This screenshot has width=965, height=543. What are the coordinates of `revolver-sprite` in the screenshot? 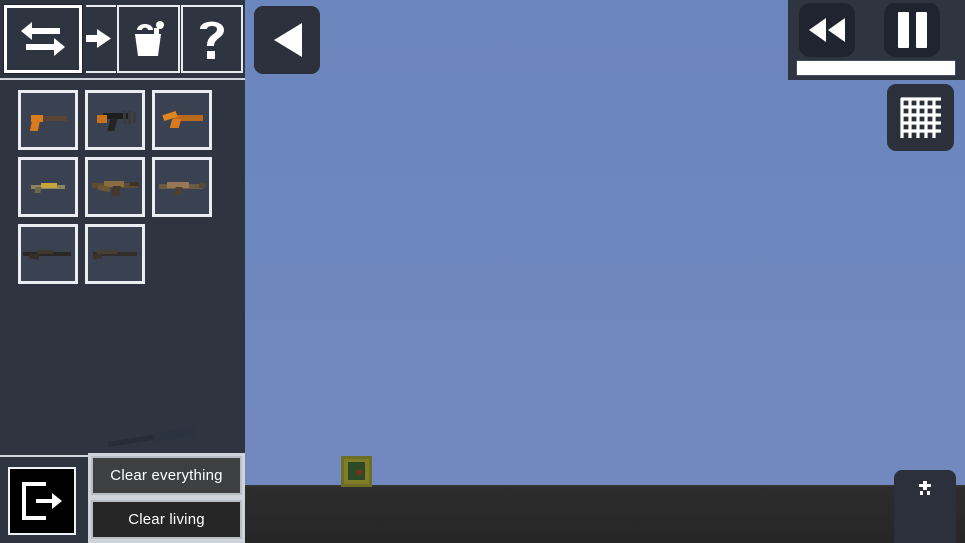 It's located at (115, 120).